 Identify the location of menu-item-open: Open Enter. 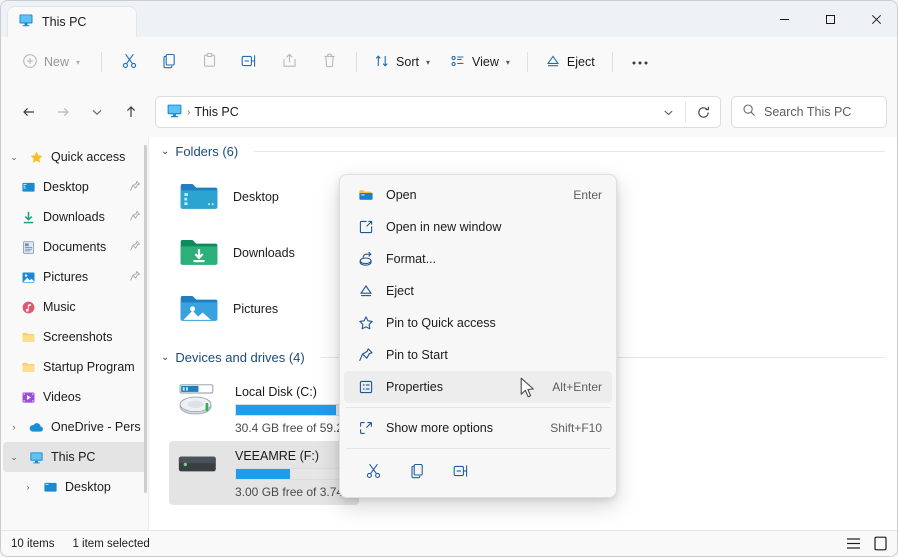
(478, 195).